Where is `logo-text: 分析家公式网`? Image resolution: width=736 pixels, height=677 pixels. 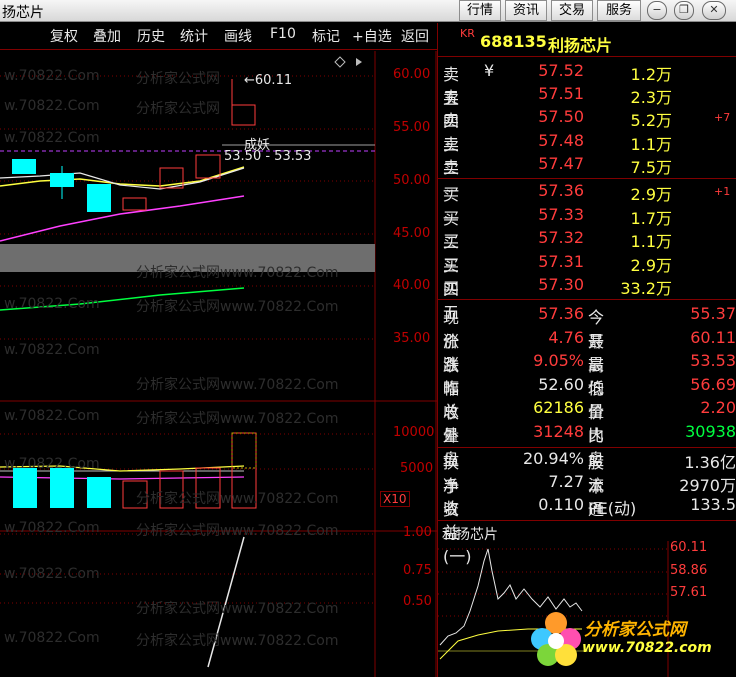 logo-text: 分析家公式网 is located at coordinates (635, 630).